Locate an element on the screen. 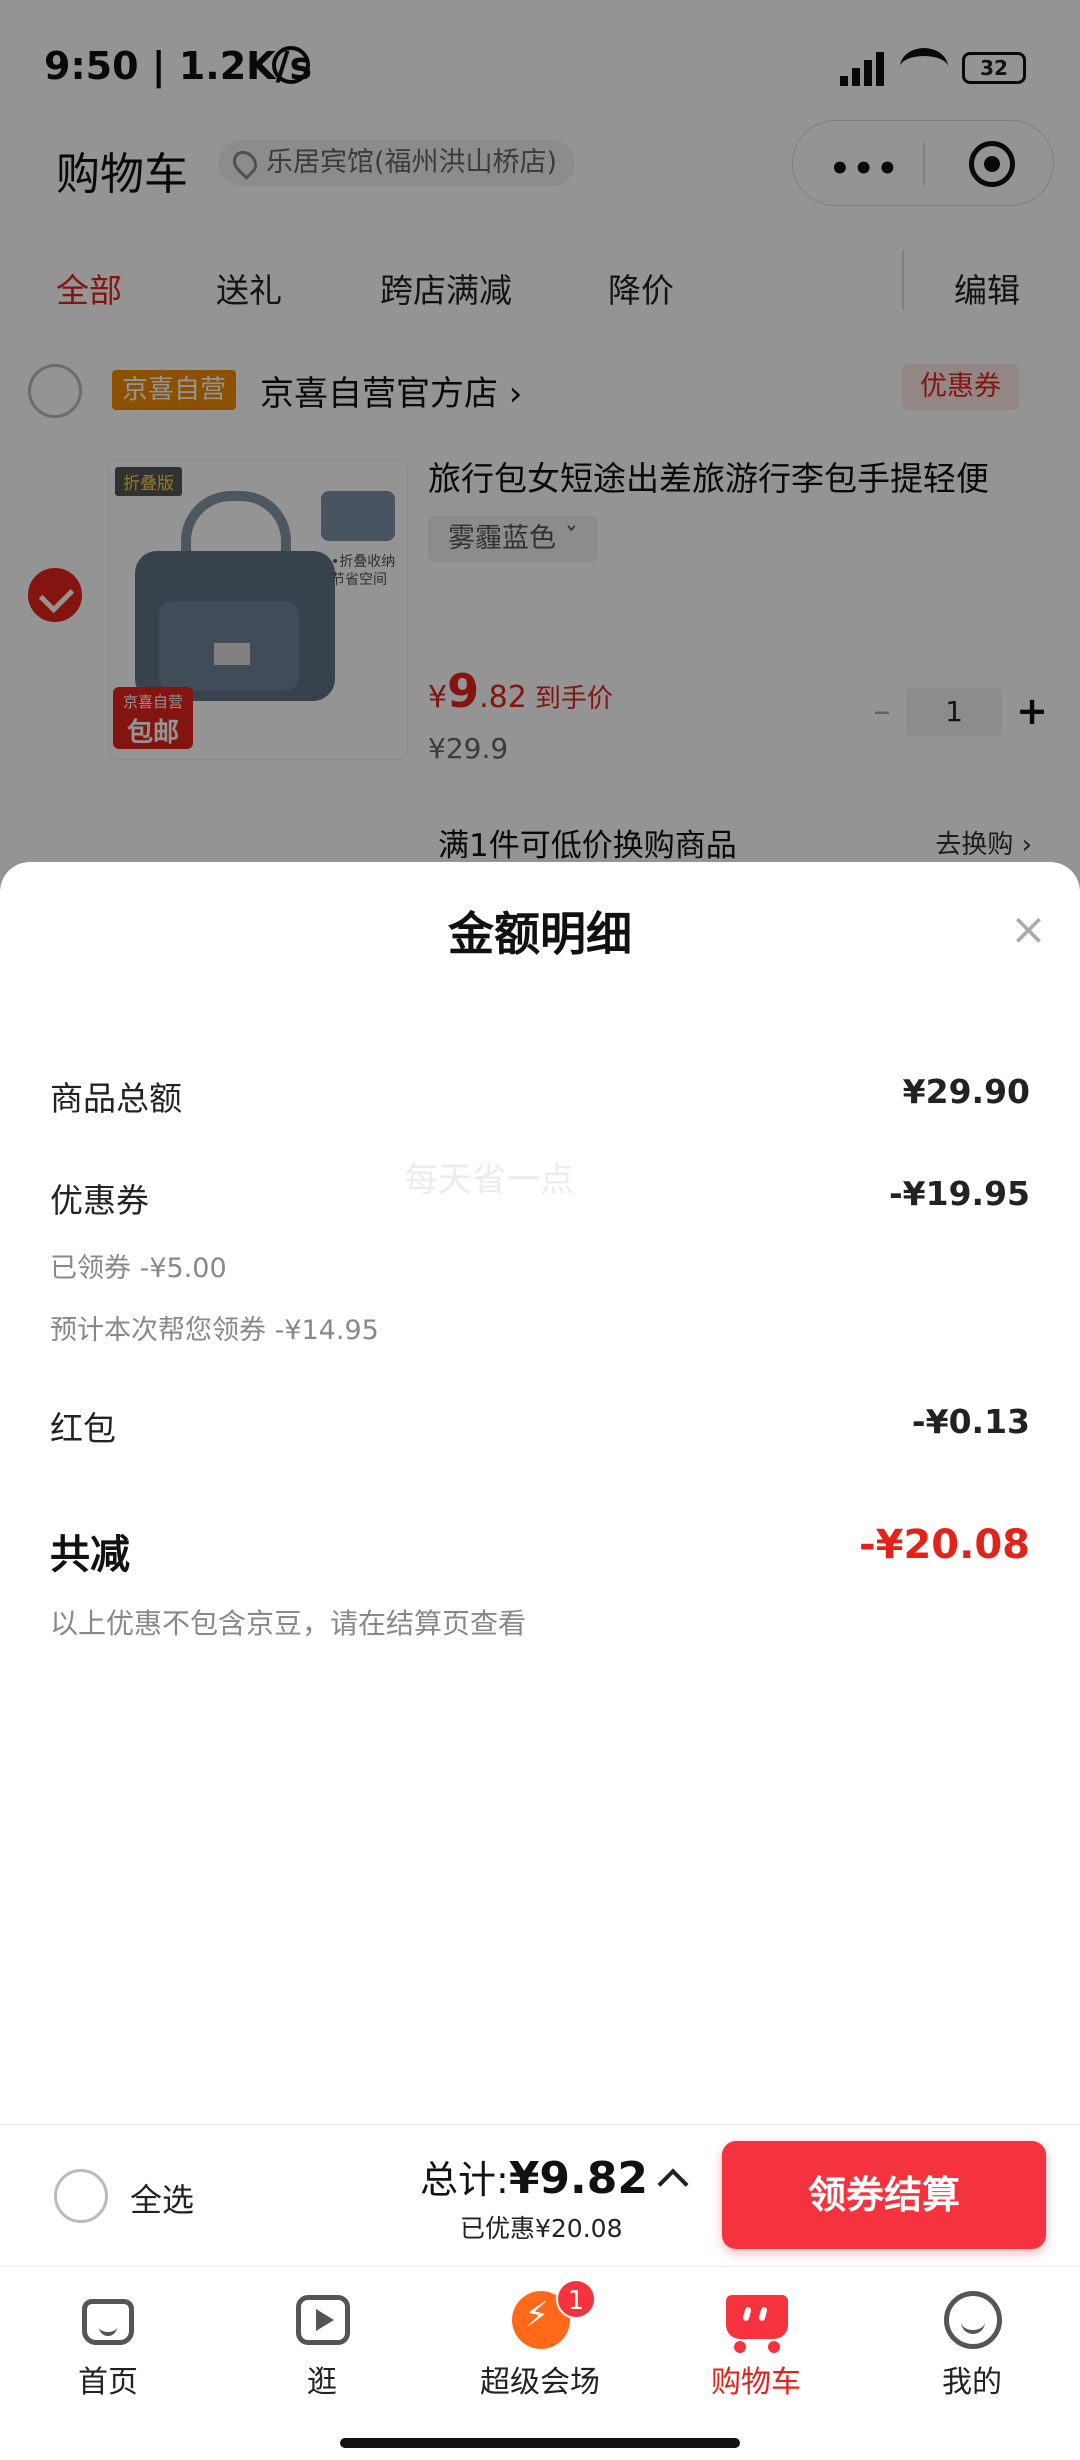 Image resolution: width=1080 pixels, height=2460 pixels. total-discount-value: -¥20.08 is located at coordinates (944, 1545).